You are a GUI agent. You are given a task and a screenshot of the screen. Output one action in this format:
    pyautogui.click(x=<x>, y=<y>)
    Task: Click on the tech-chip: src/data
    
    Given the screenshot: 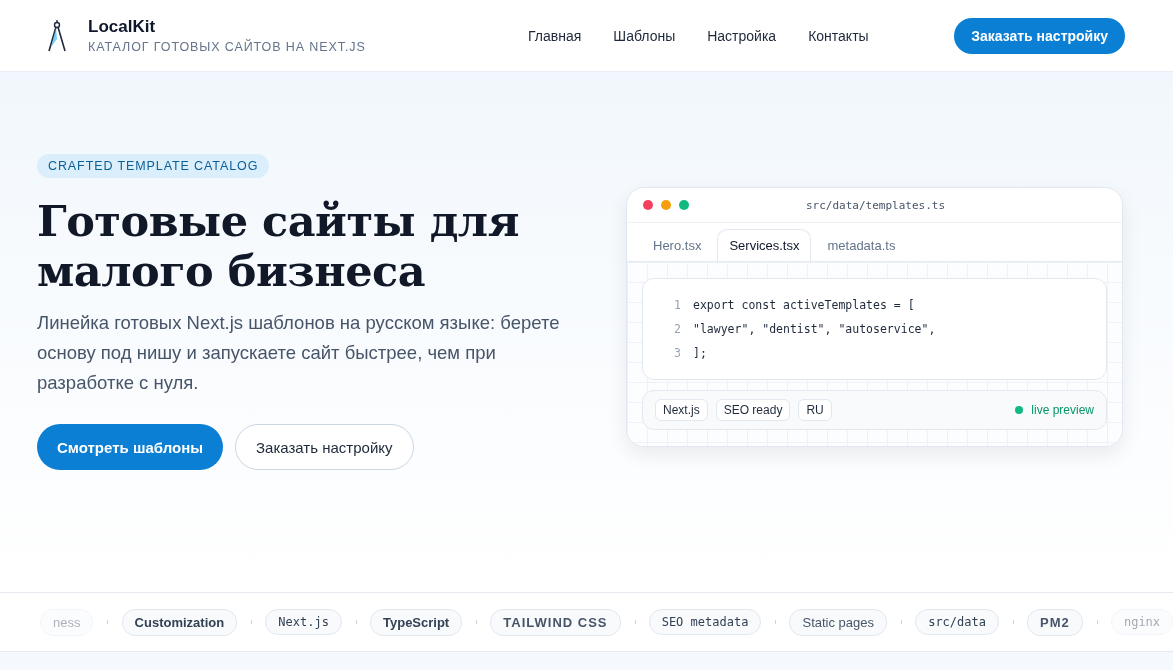 What is the action you would take?
    pyautogui.click(x=957, y=622)
    